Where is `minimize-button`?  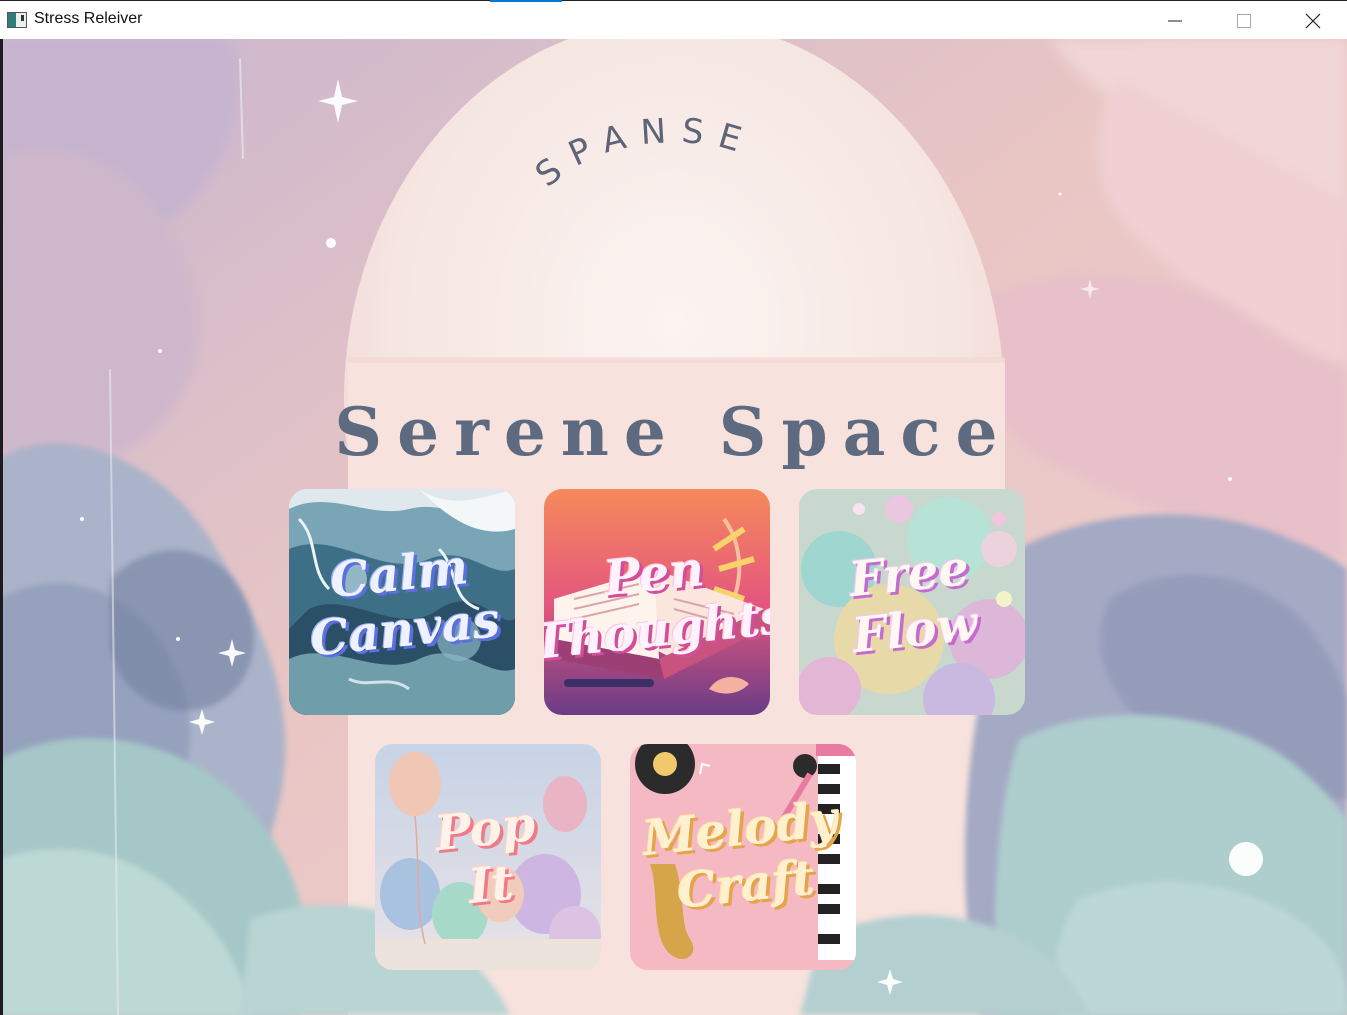 minimize-button is located at coordinates (1174, 20).